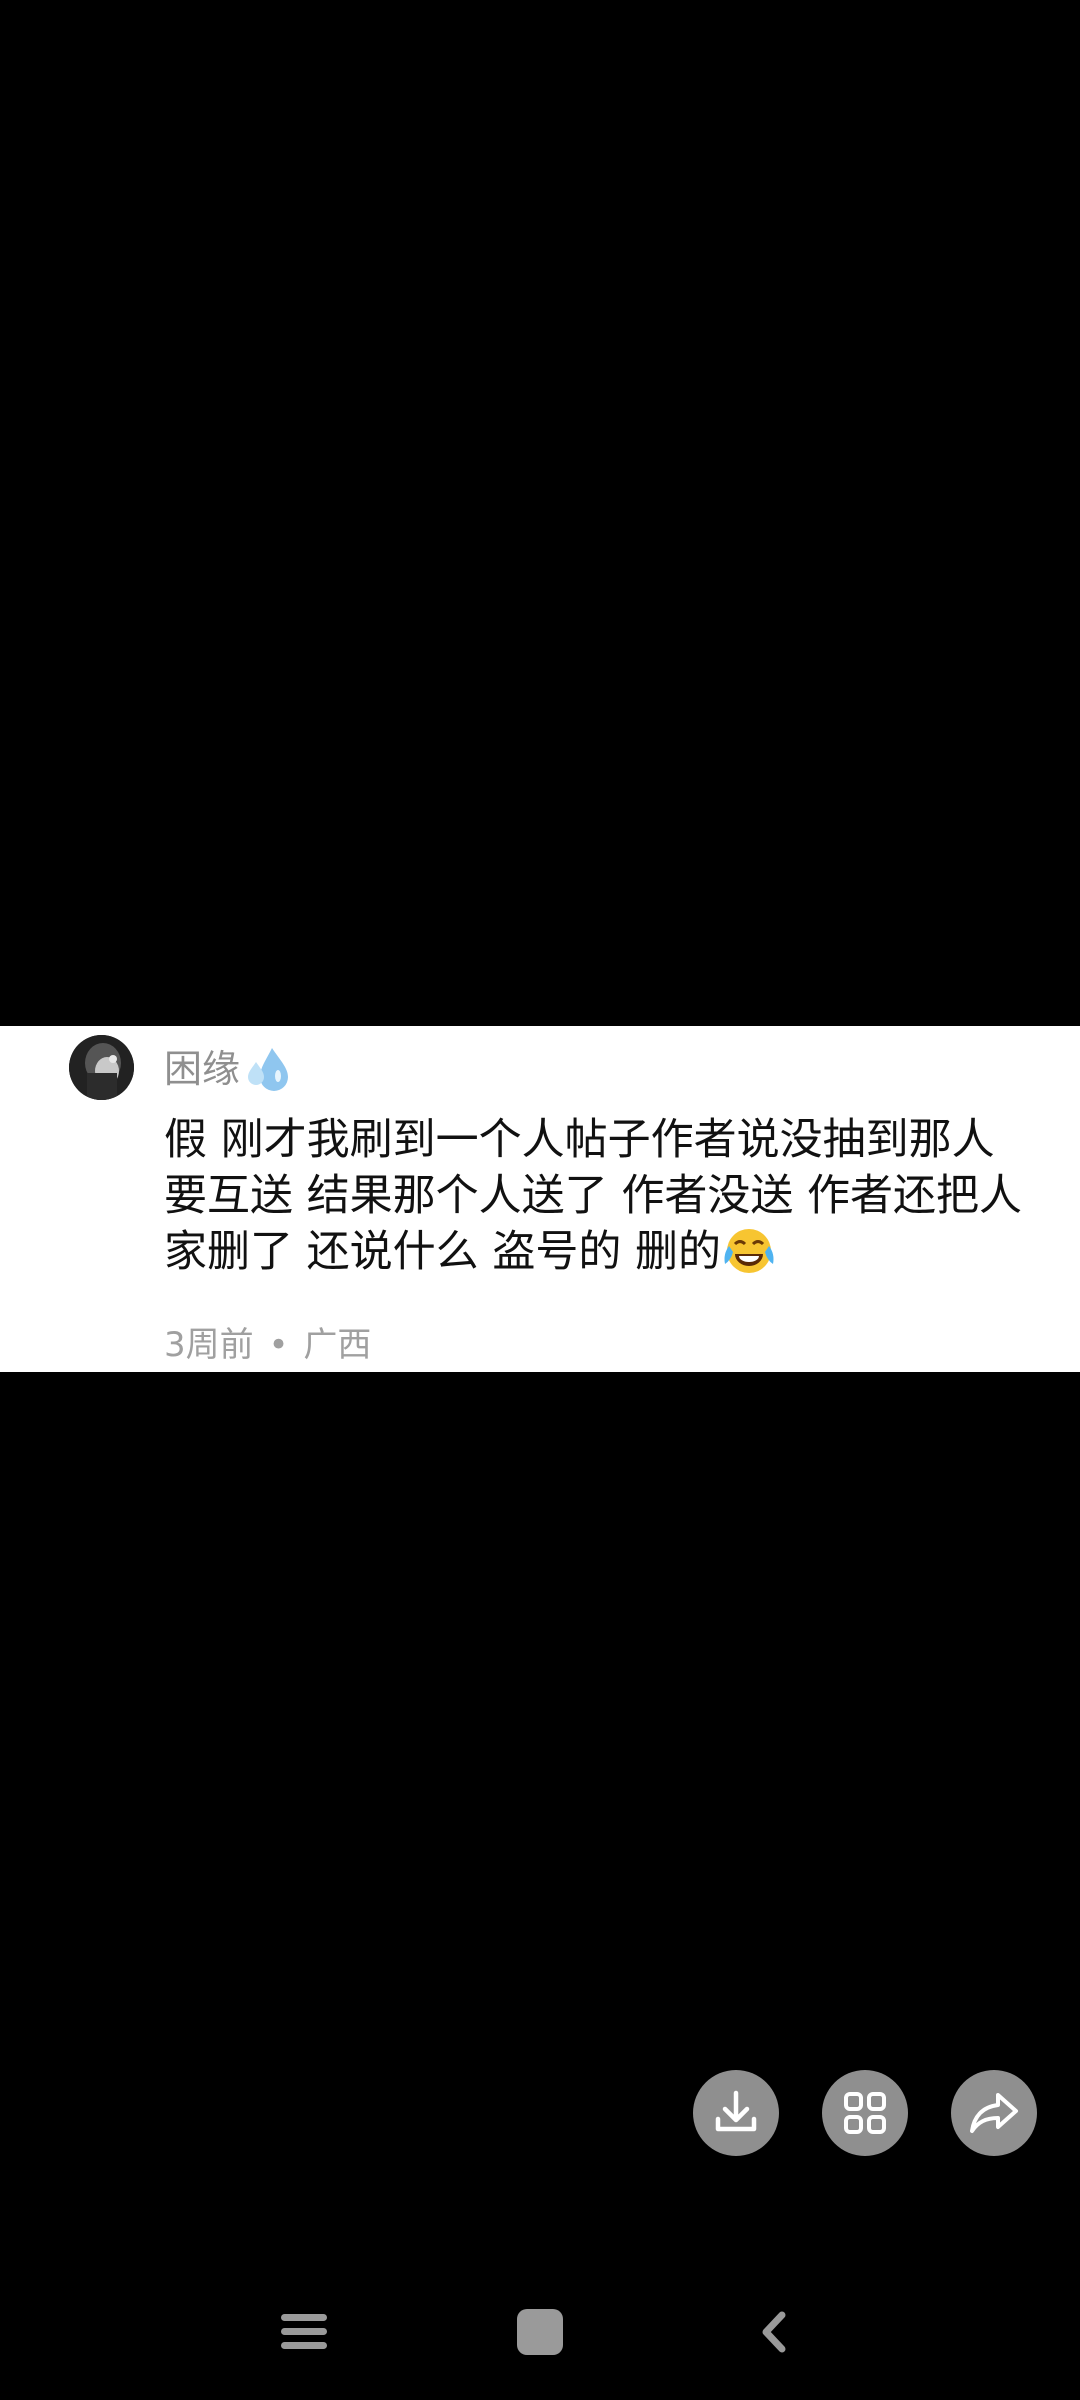  I want to click on grid-button, so click(865, 2113).